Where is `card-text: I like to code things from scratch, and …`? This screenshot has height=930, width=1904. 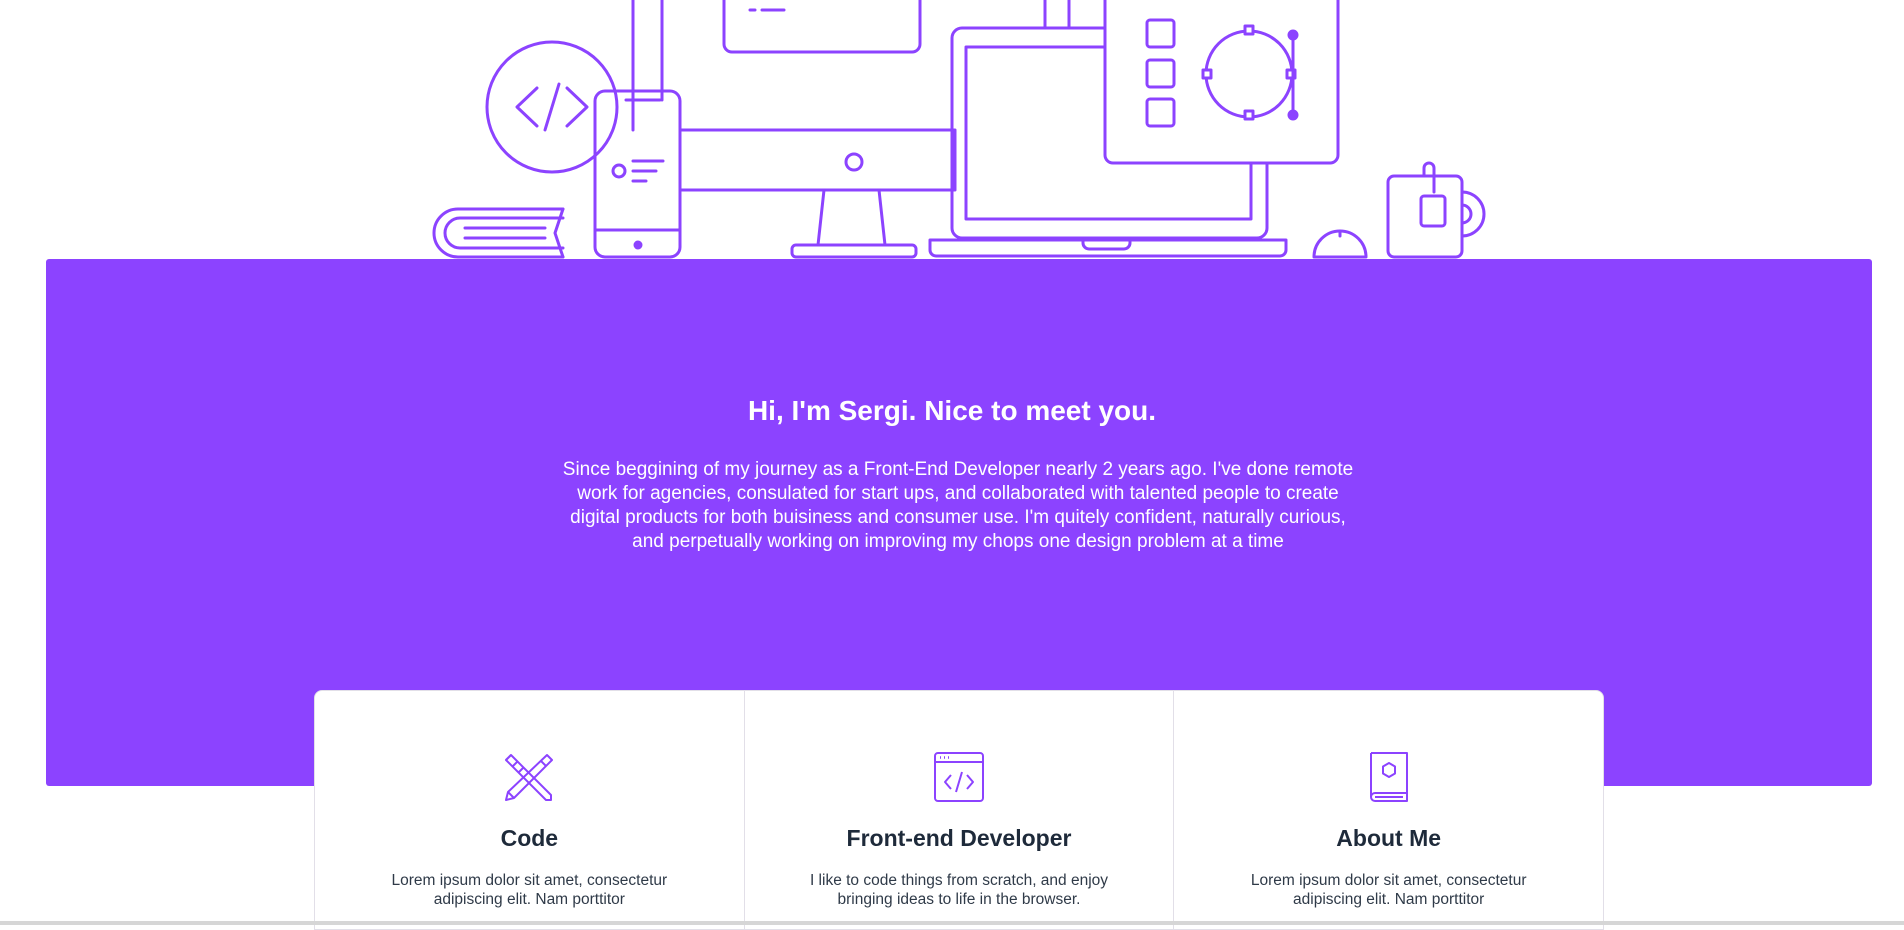 card-text: I like to code things from scratch, and … is located at coordinates (959, 890).